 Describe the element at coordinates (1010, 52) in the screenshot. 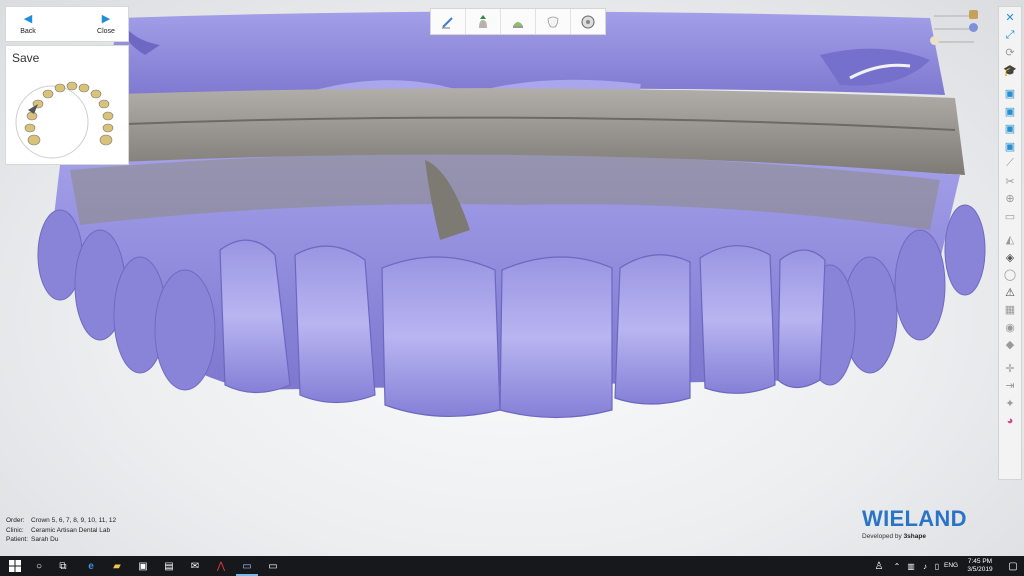

I see `rotate-view-icon: ⟳` at that location.